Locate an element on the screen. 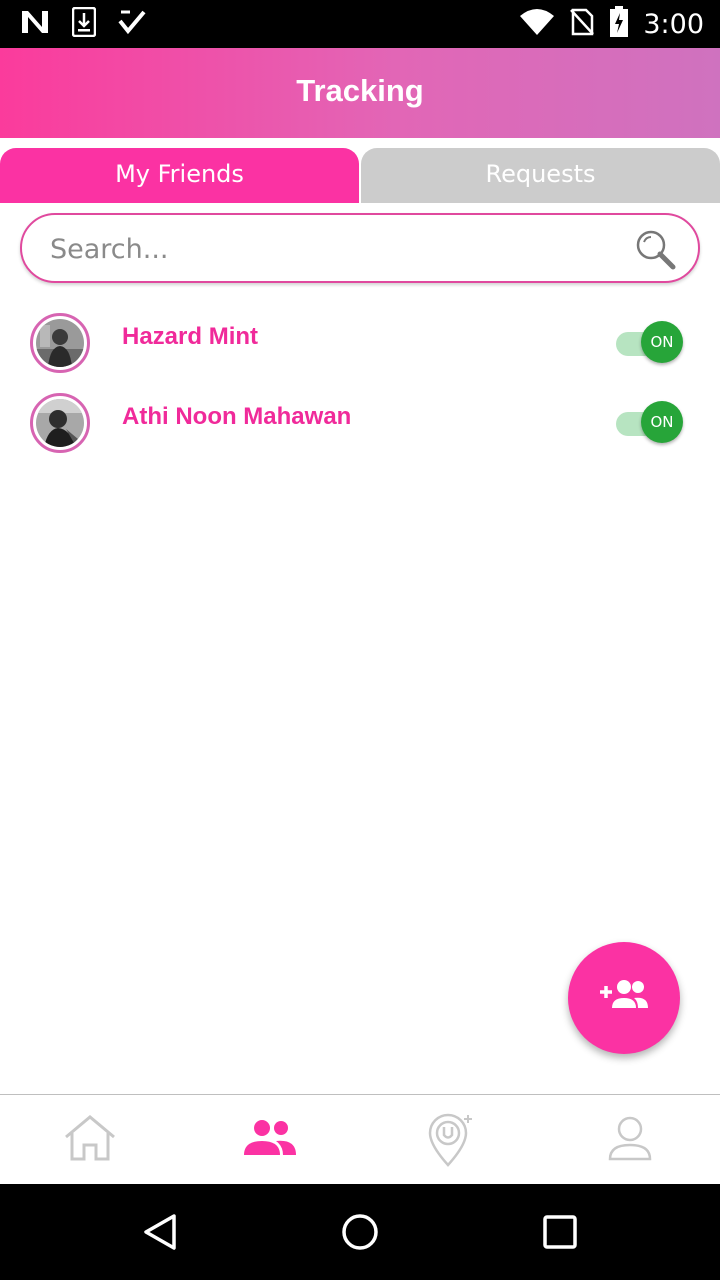 Image resolution: width=720 pixels, height=1280 pixels. nav-friends is located at coordinates (270, 1140).